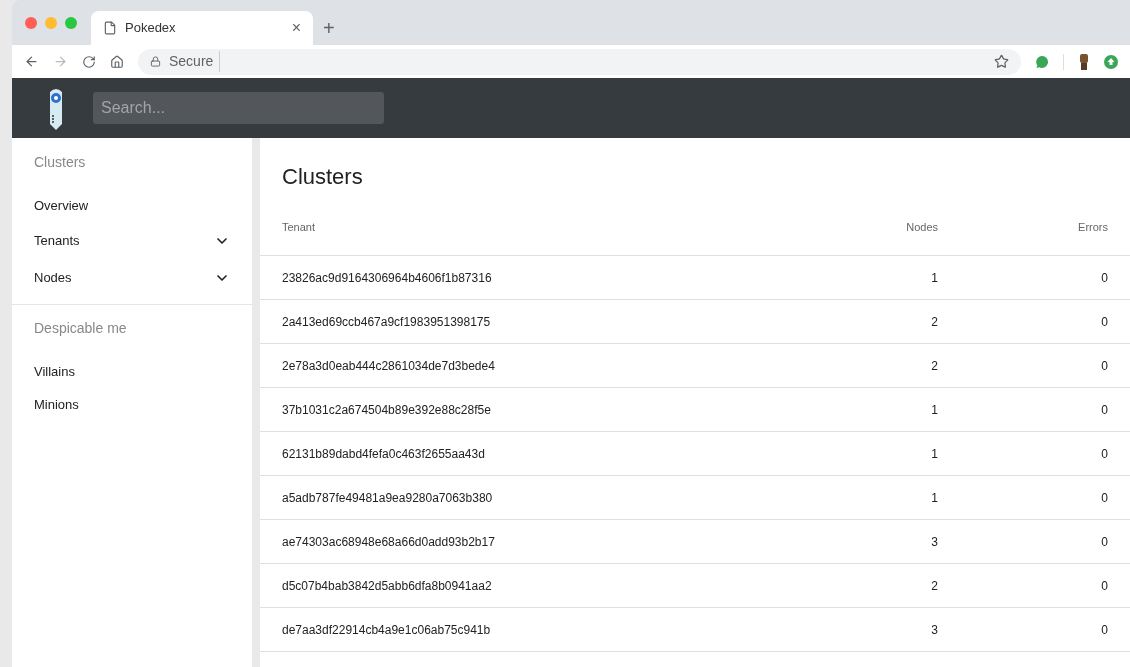  Describe the element at coordinates (132, 371) in the screenshot. I see `sidebar-item: Villains` at that location.